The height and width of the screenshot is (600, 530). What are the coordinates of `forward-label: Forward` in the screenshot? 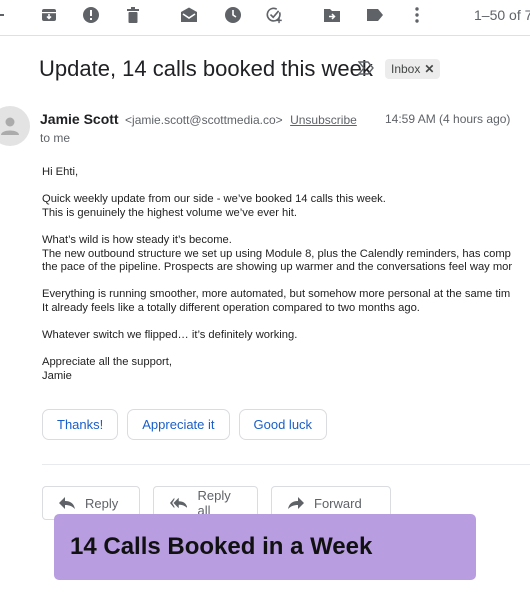 It's located at (338, 503).